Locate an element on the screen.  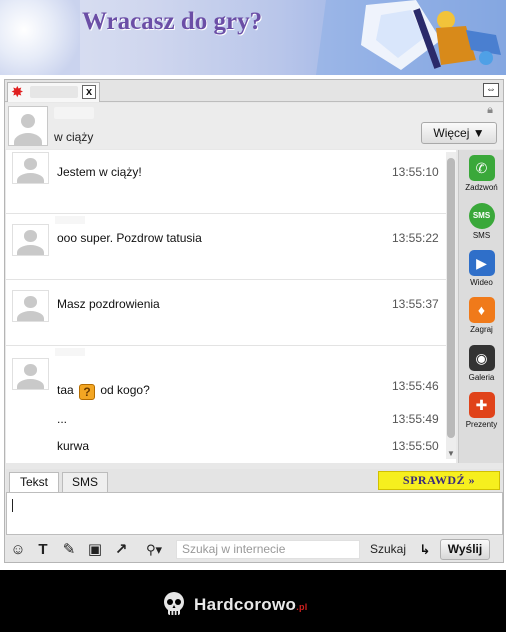
action-label: SMS is located at coordinates (481, 235).